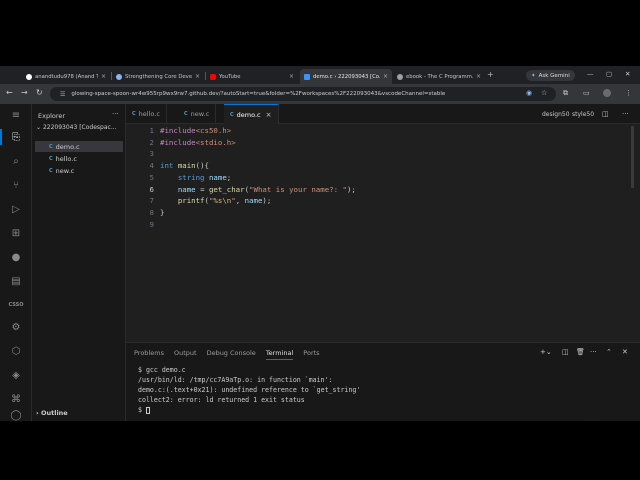 The image size is (640, 480). Describe the element at coordinates (16, 257) in the screenshot. I see `github-view-icon: ●` at that location.